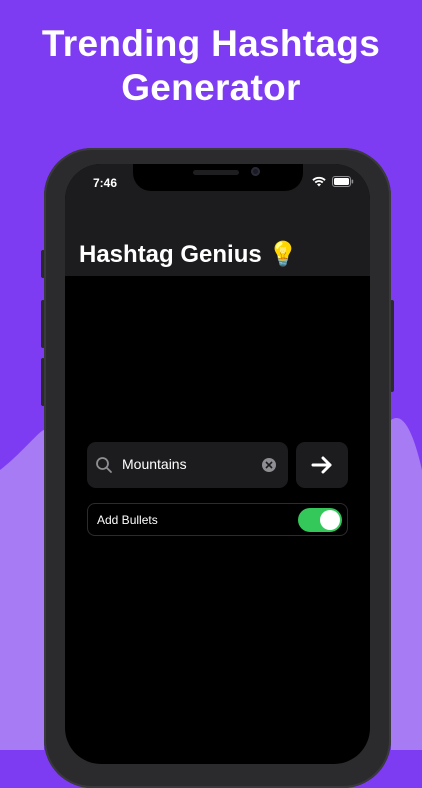  What do you see at coordinates (104, 465) in the screenshot?
I see `search-icon` at bounding box center [104, 465].